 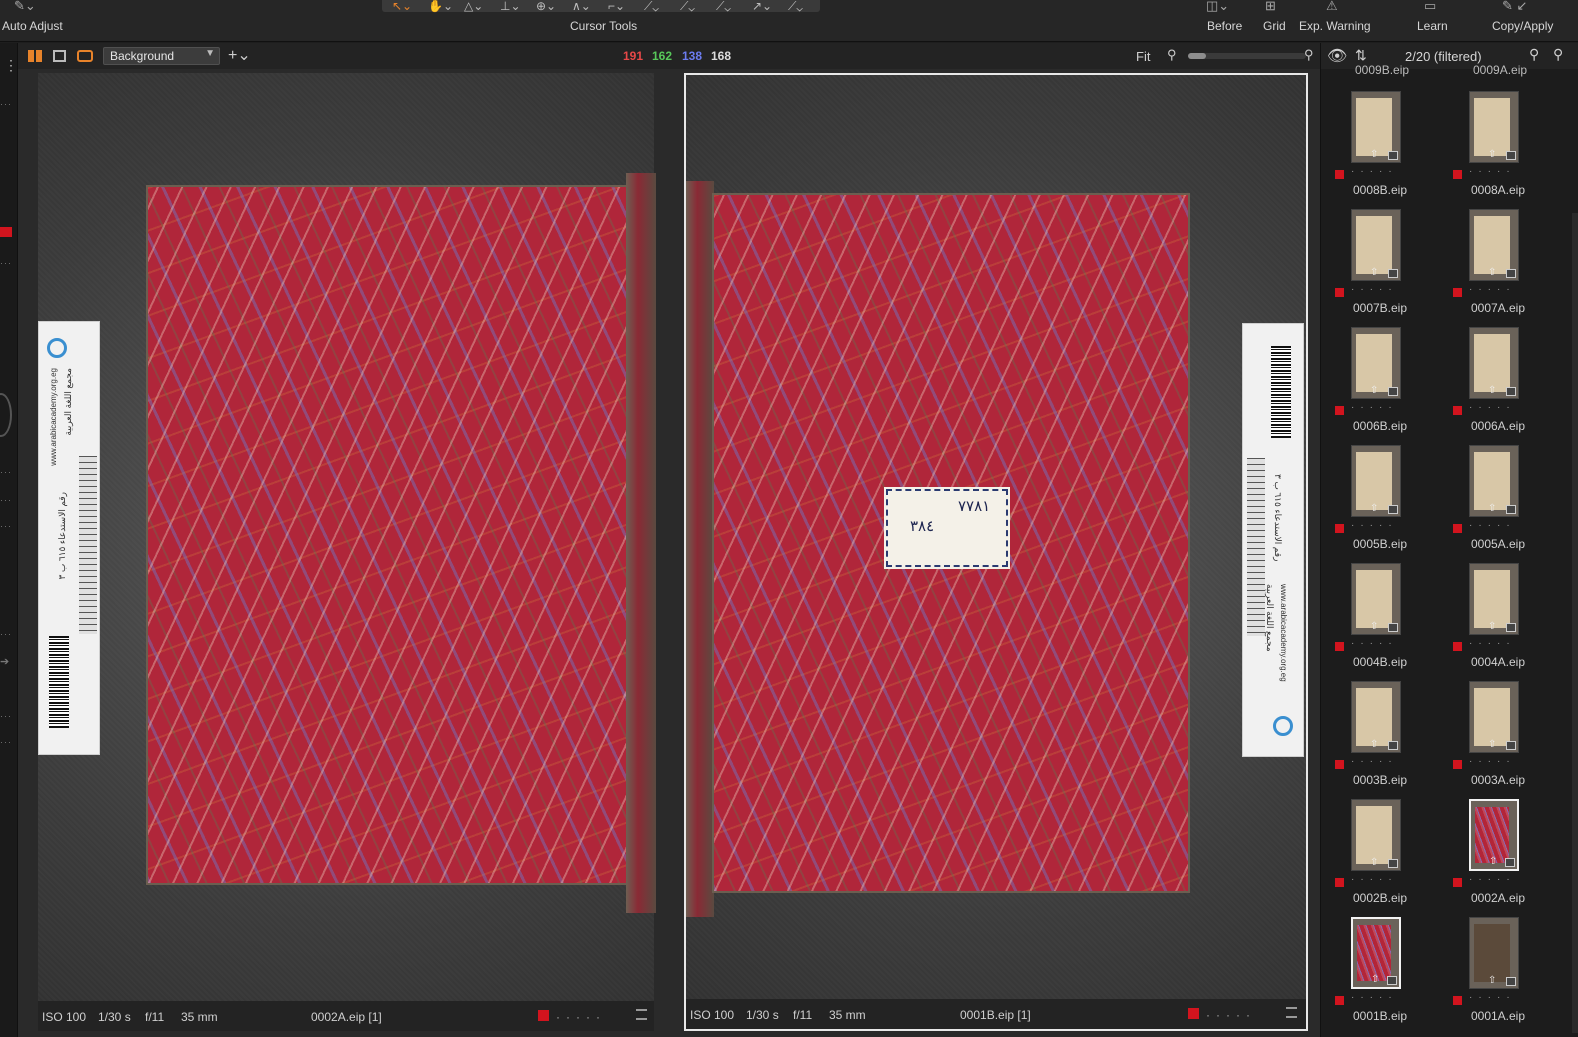 I want to click on learn-icon: ▭, so click(x=1430, y=6).